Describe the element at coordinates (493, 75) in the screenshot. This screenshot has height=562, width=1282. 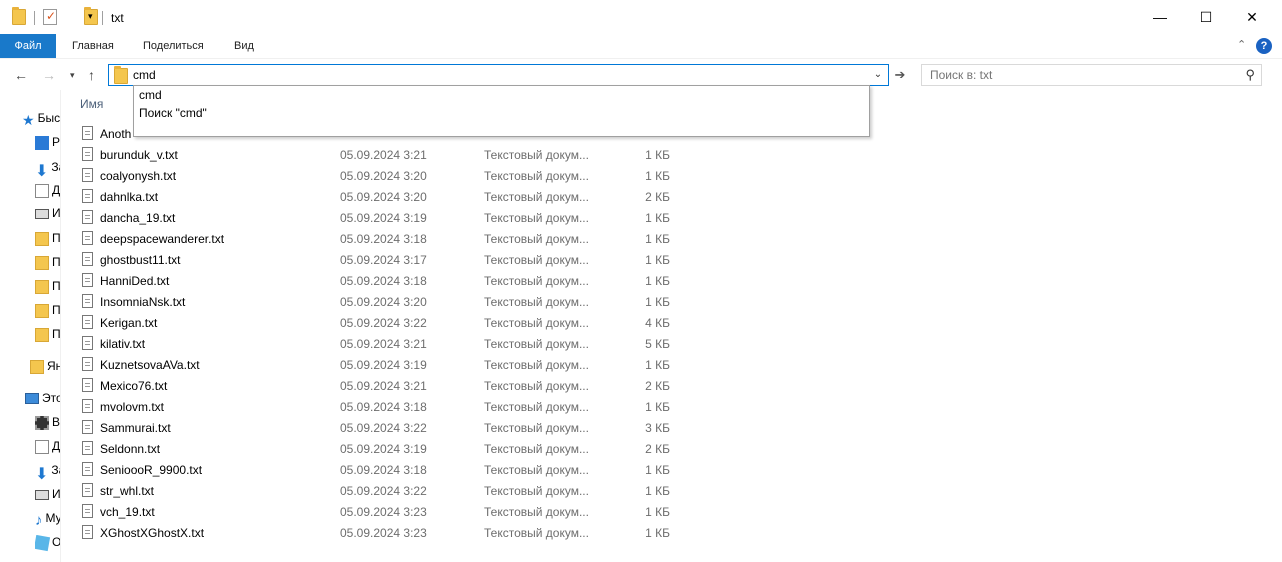
I see `address-input` at that location.